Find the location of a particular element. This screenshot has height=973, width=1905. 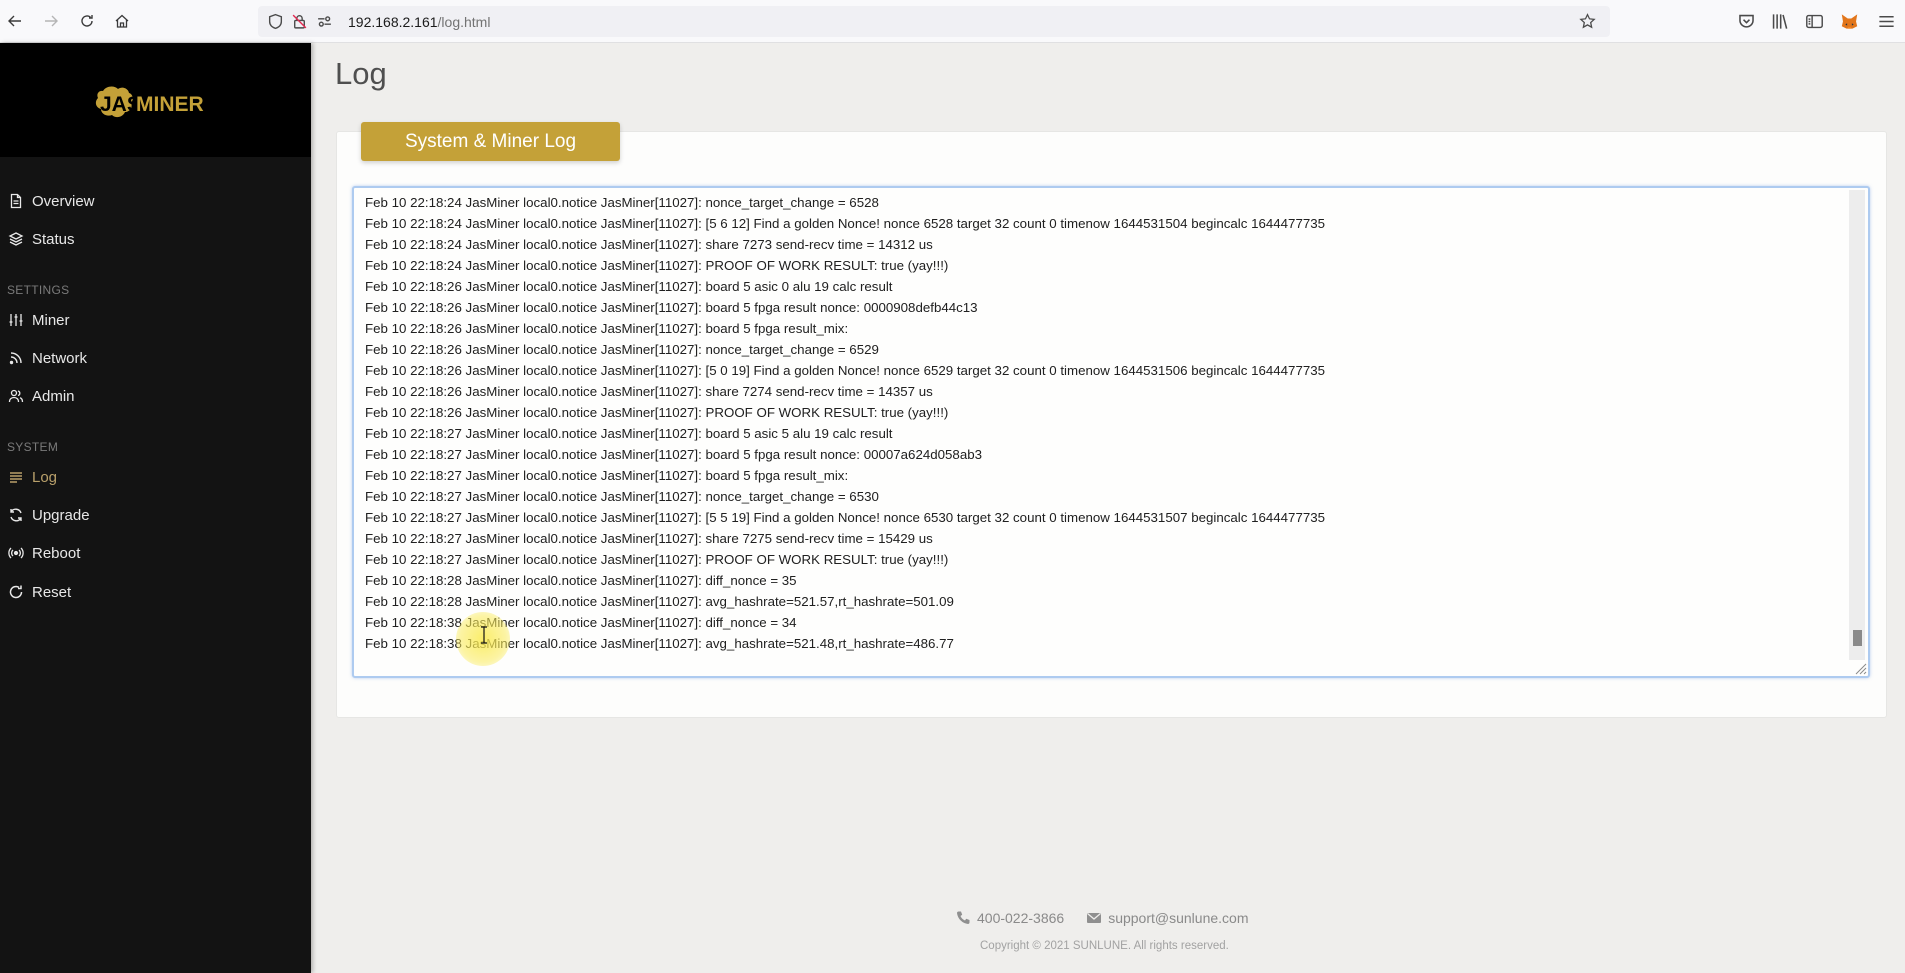

arrow-right-icon is located at coordinates (51, 21).